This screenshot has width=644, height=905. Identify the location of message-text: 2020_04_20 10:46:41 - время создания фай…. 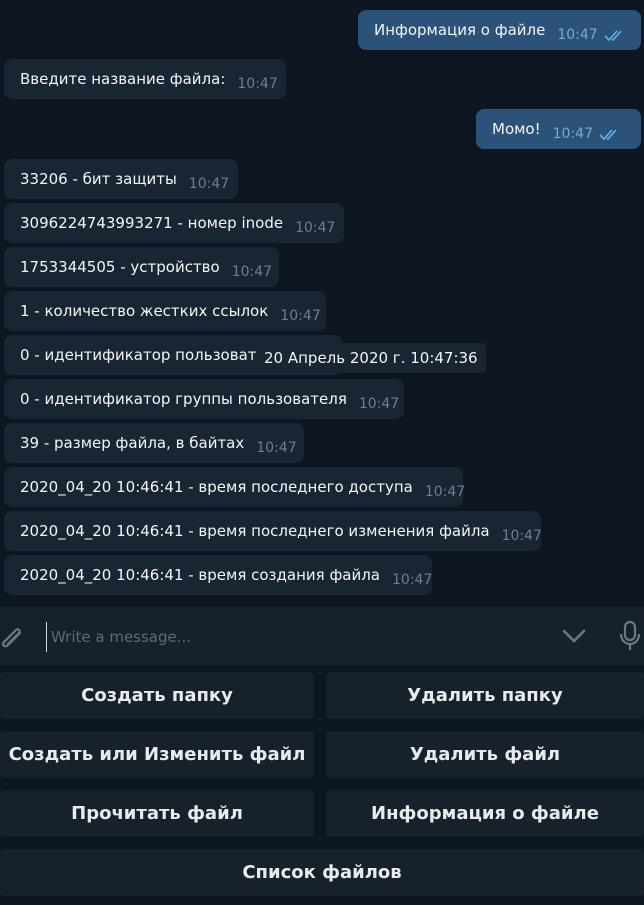
(200, 575).